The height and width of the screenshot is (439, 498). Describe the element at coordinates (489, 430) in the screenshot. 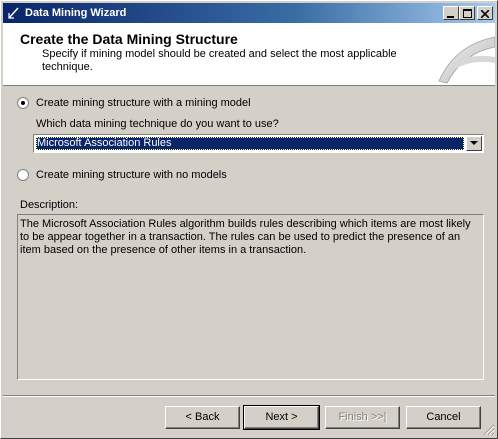

I see `resize-grip-icon` at that location.